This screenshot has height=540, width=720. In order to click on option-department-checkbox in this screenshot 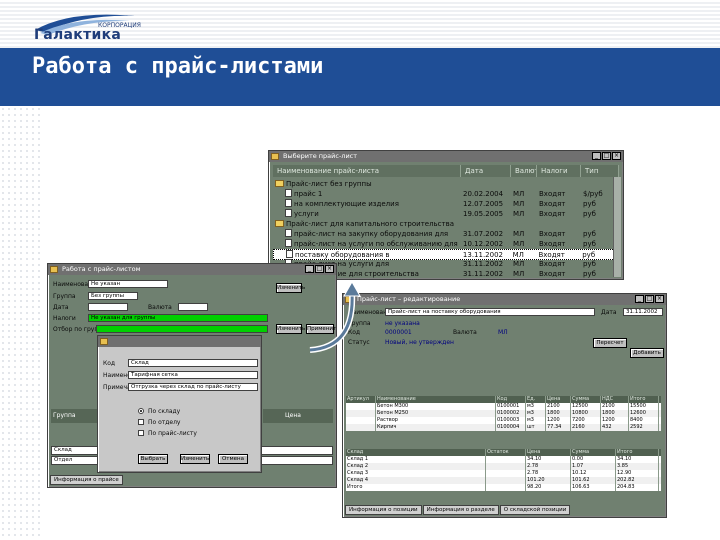, I will do `click(141, 422)`.